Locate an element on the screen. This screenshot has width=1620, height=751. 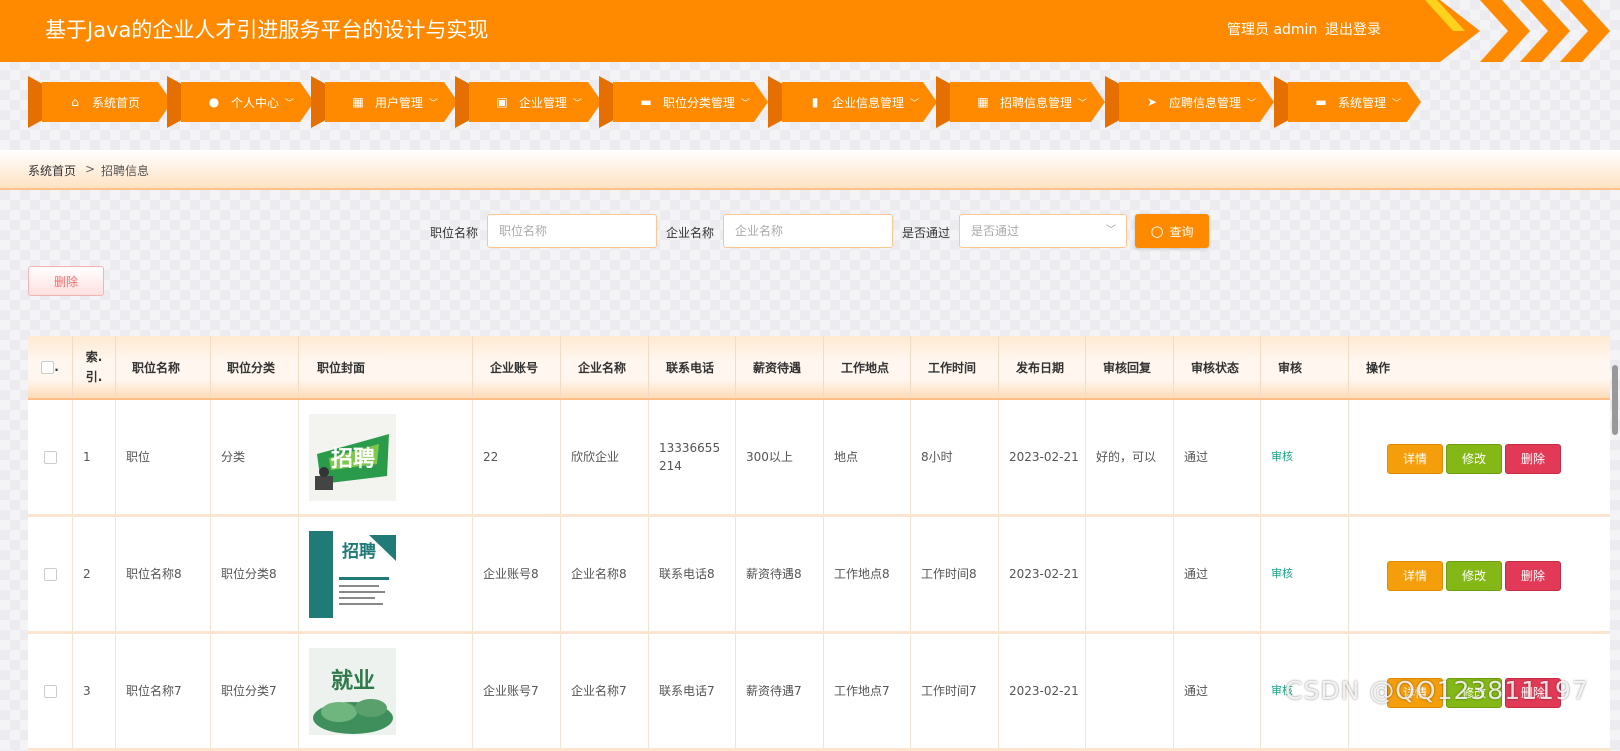
row-hours: 8小时 is located at coordinates (955, 457).